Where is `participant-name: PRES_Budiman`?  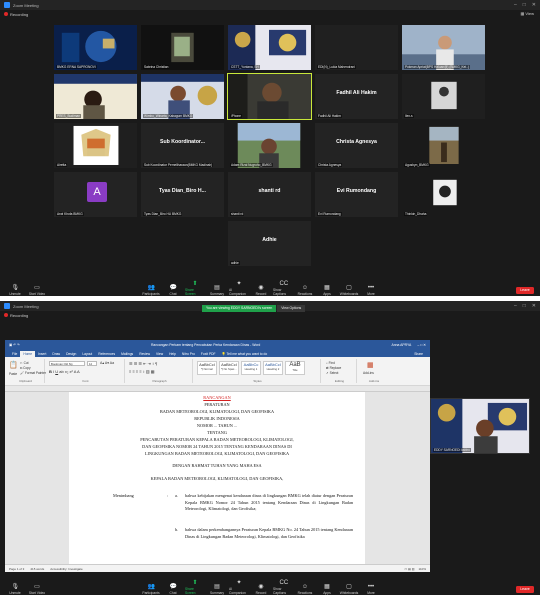
participant-name: PRES_Budiman is located at coordinates (69, 116).